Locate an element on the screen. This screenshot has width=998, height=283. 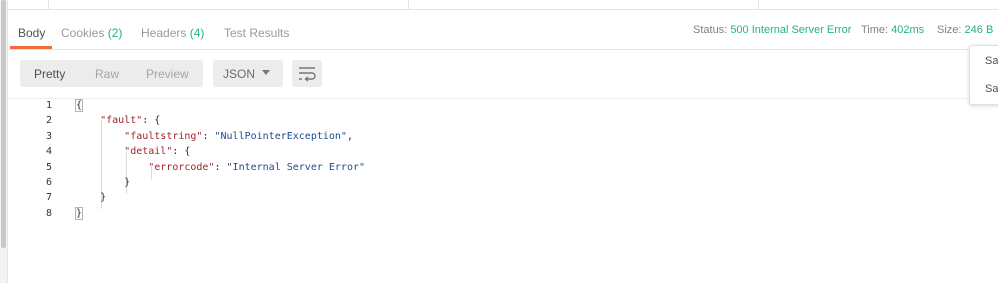
wrap-lines-button is located at coordinates (307, 73).